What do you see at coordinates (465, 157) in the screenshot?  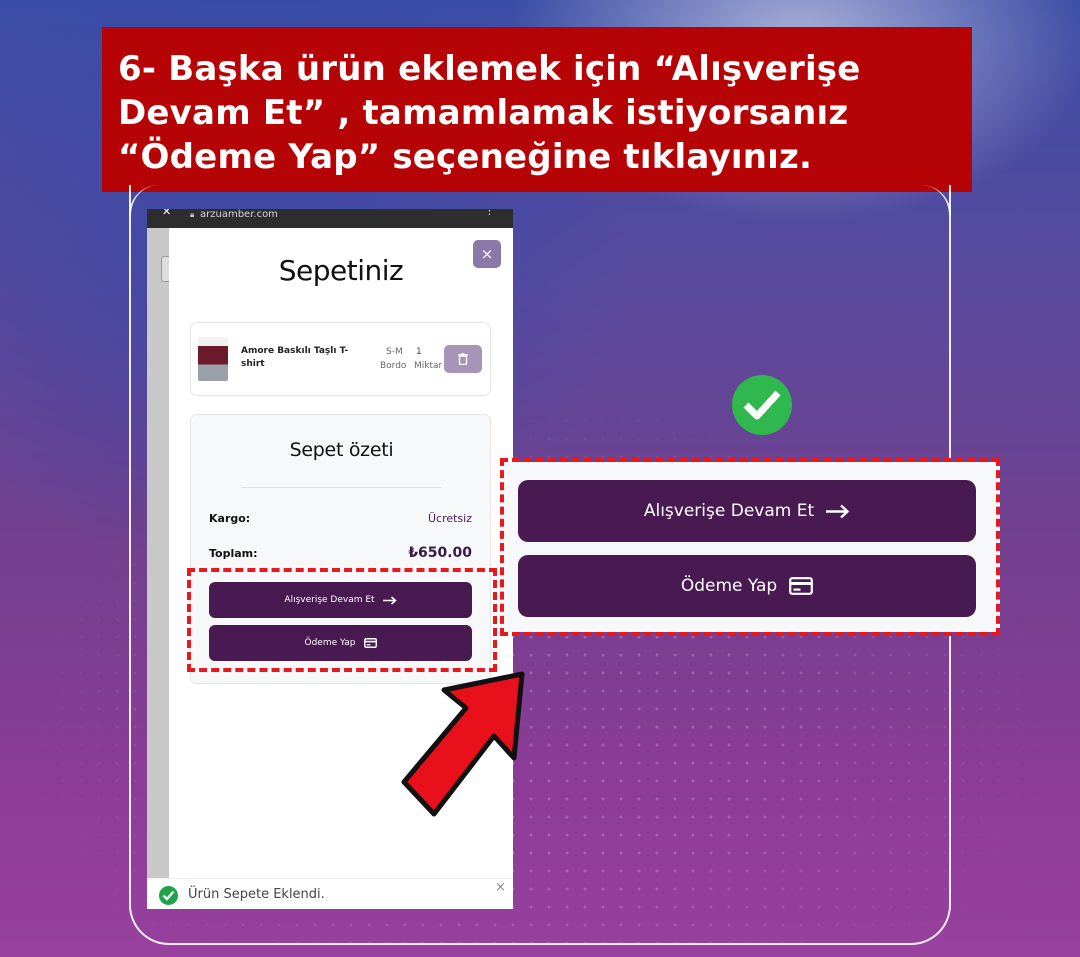 I see `instruction-line-3: “Ödeme Yap” seçeneğine tıklayınız.` at bounding box center [465, 157].